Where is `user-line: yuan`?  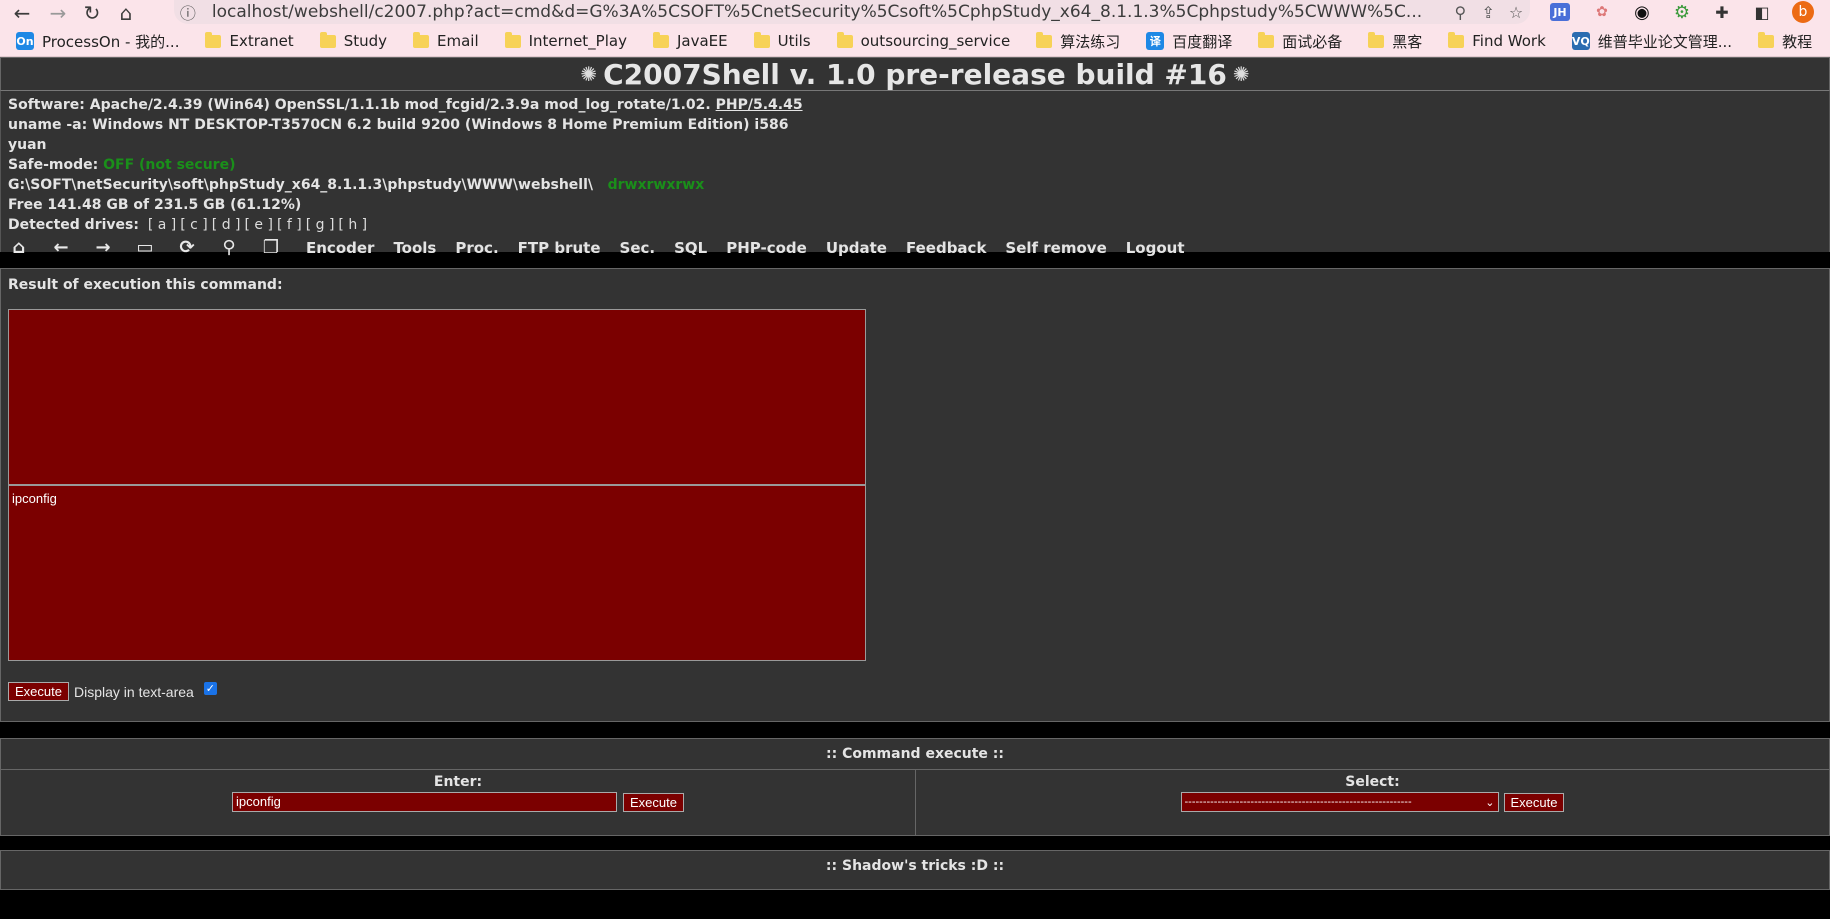 user-line: yuan is located at coordinates (27, 145).